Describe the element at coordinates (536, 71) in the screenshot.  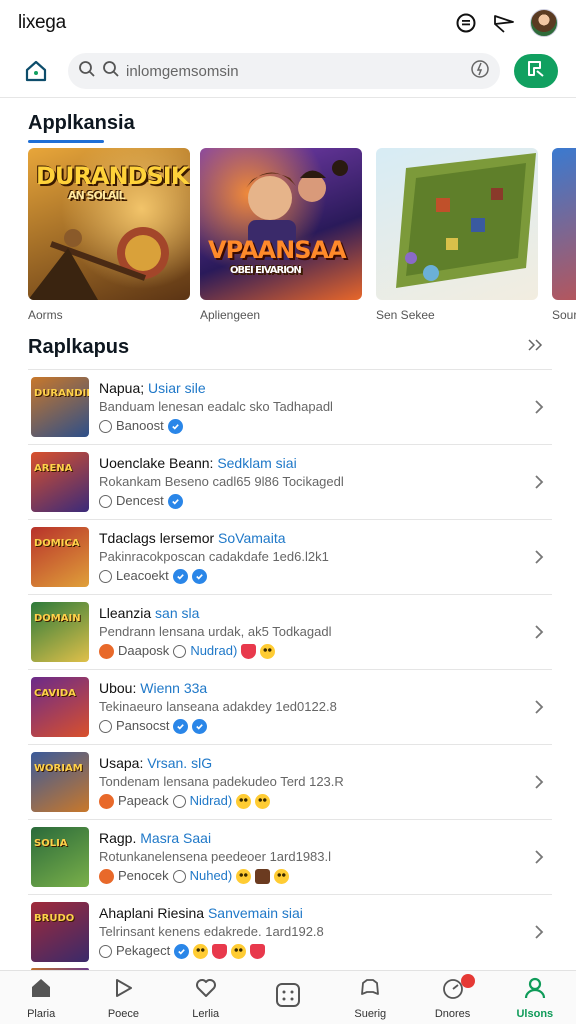
I see `scan-button` at that location.